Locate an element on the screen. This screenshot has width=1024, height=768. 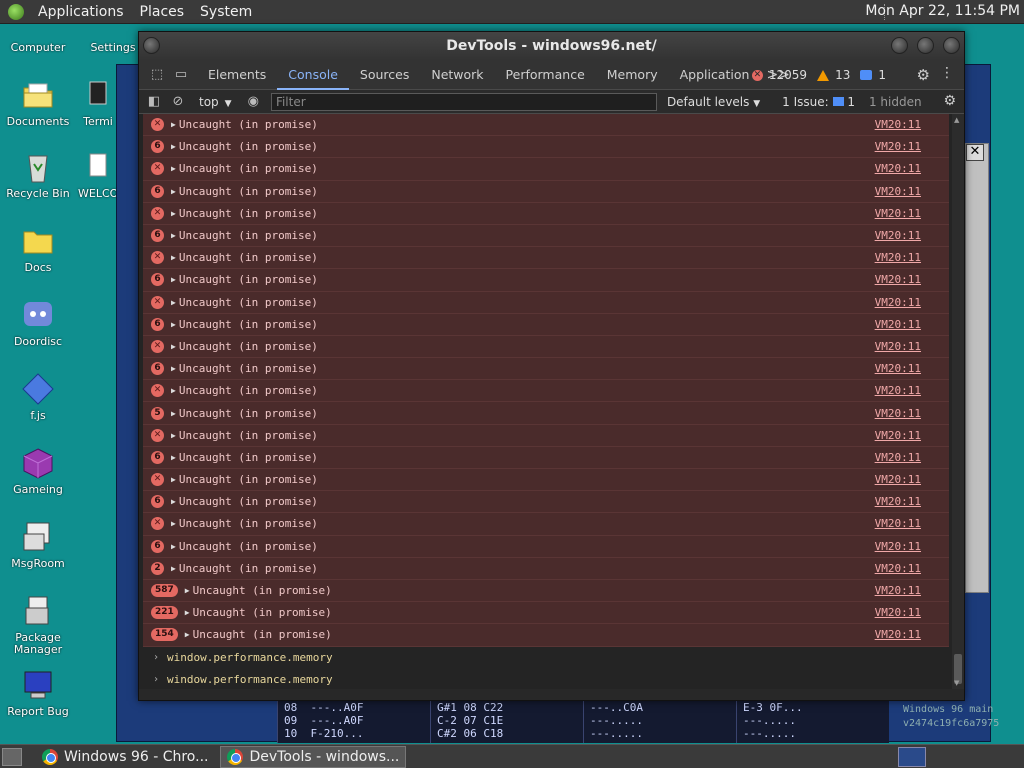
menu-applications: Applications is located at coordinates (81, 12).